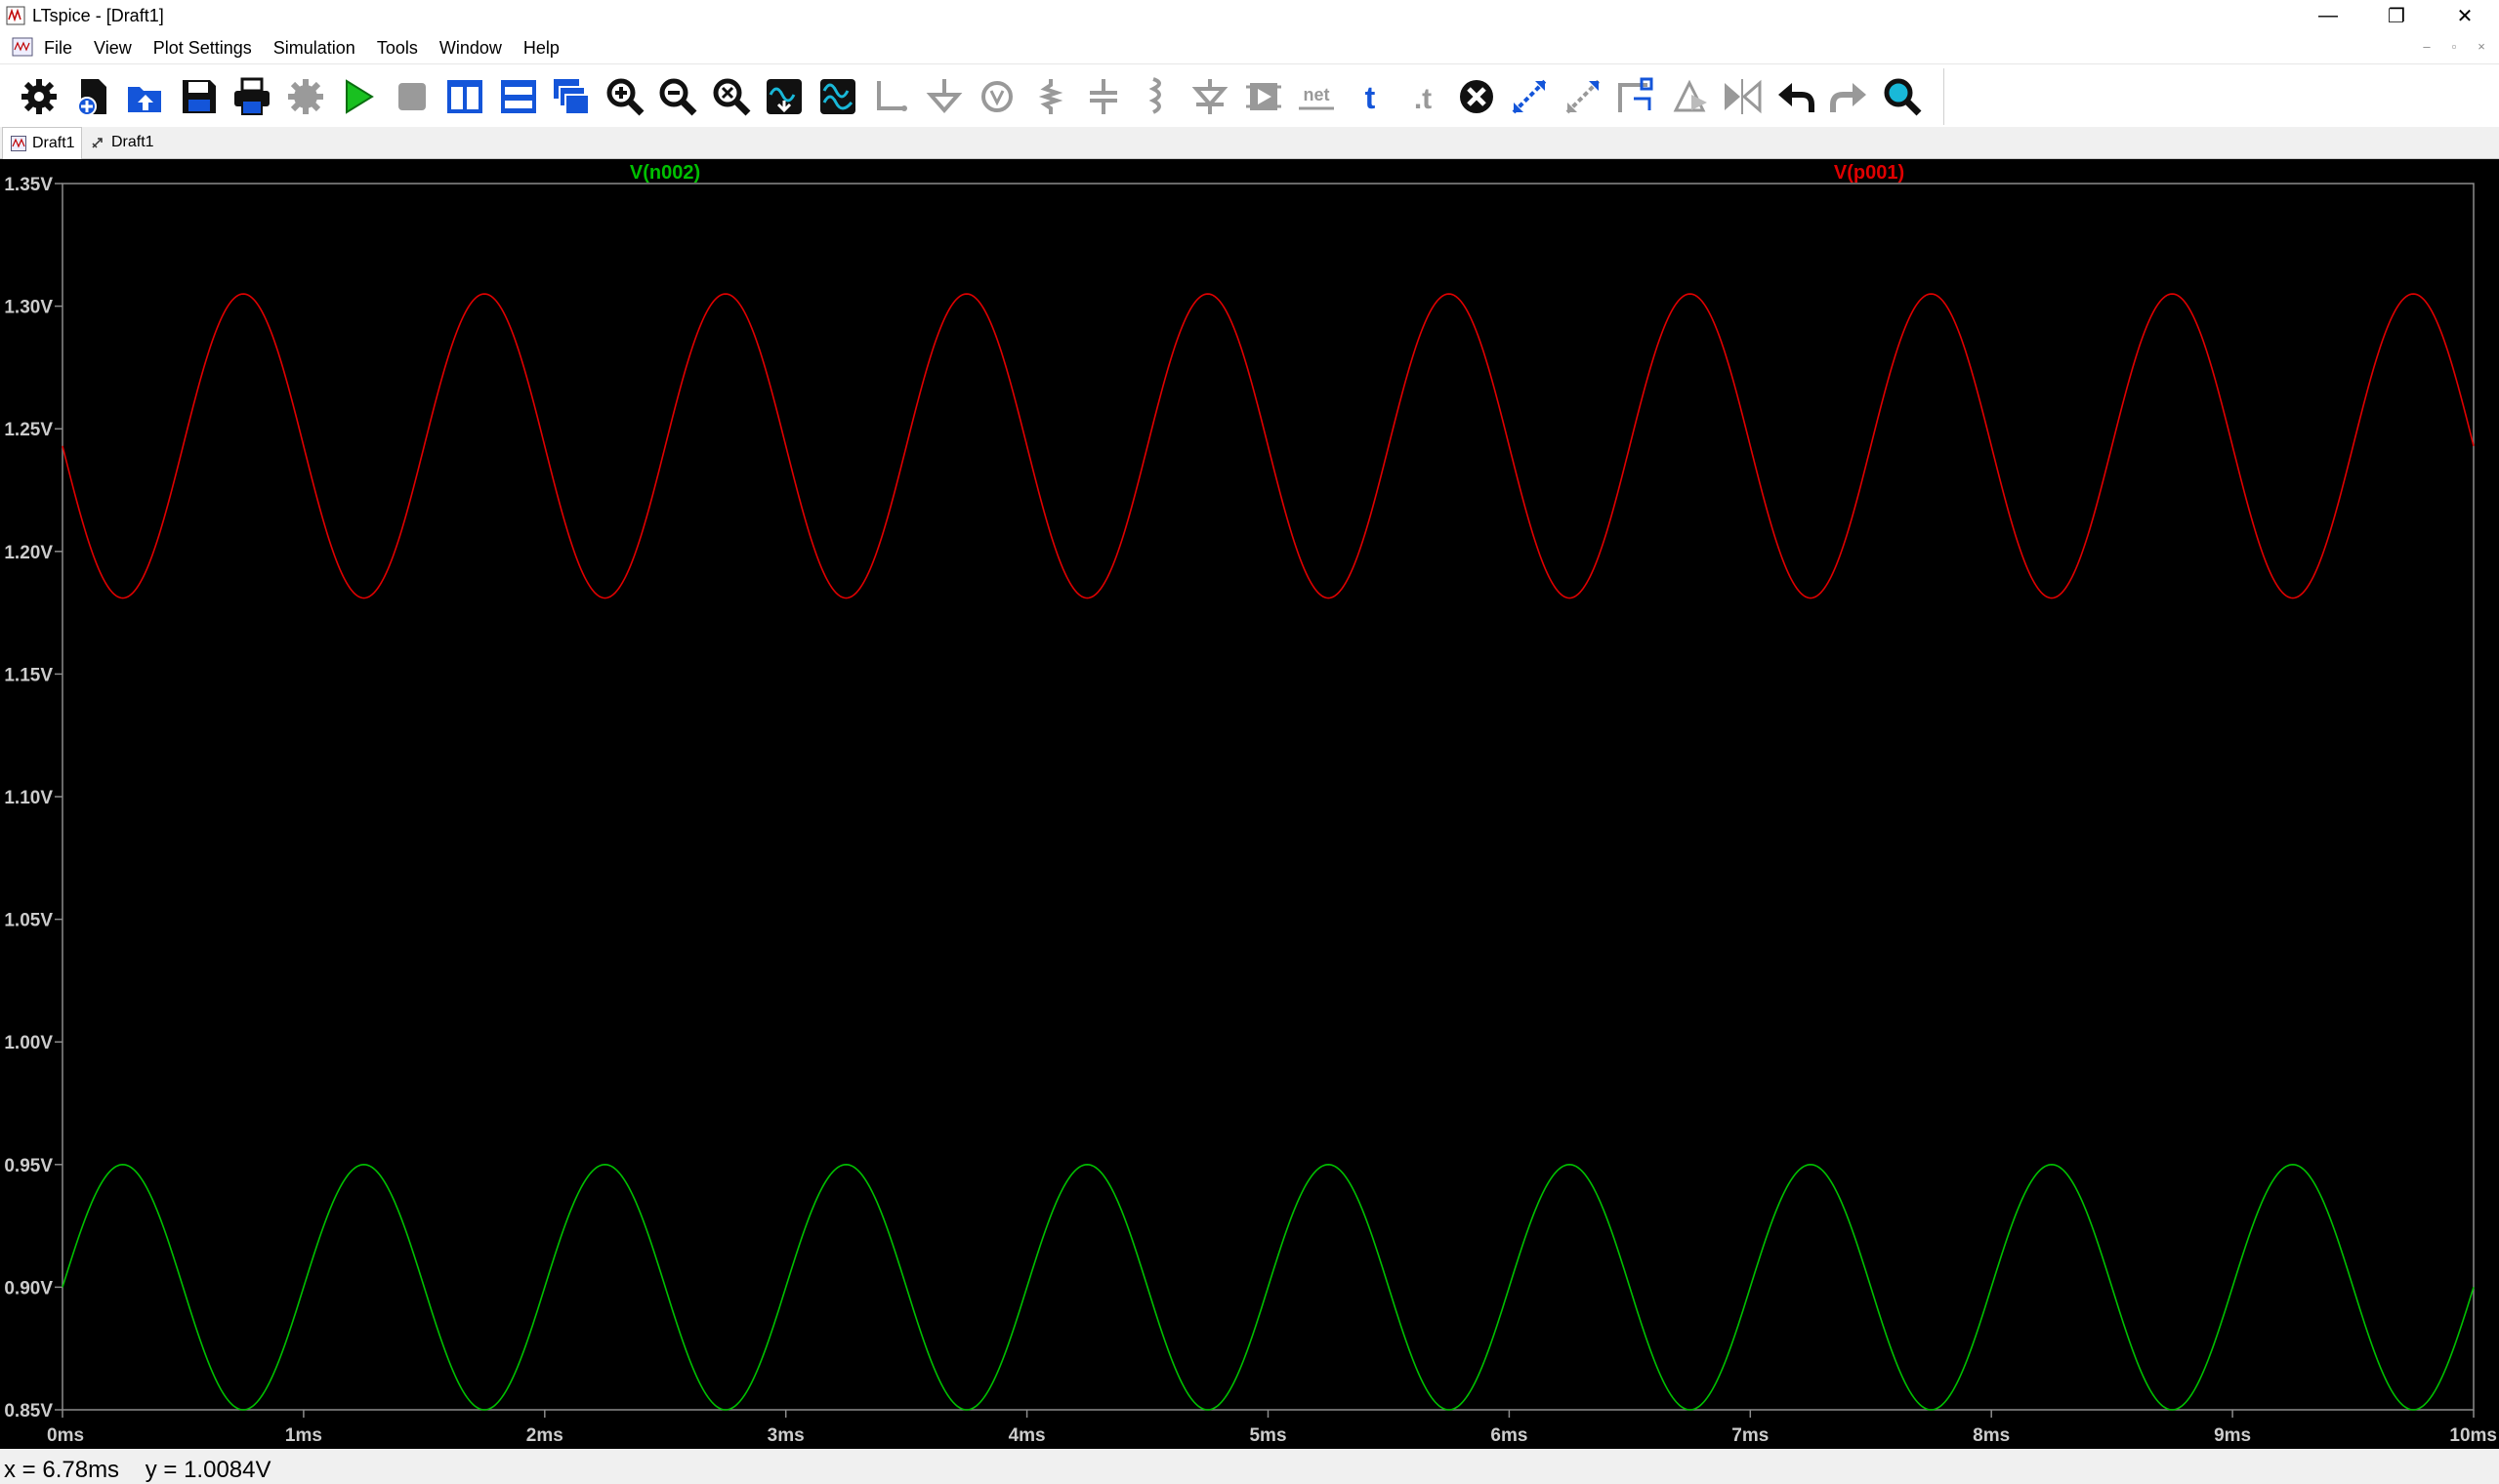  I want to click on menu-window: Window, so click(471, 49).